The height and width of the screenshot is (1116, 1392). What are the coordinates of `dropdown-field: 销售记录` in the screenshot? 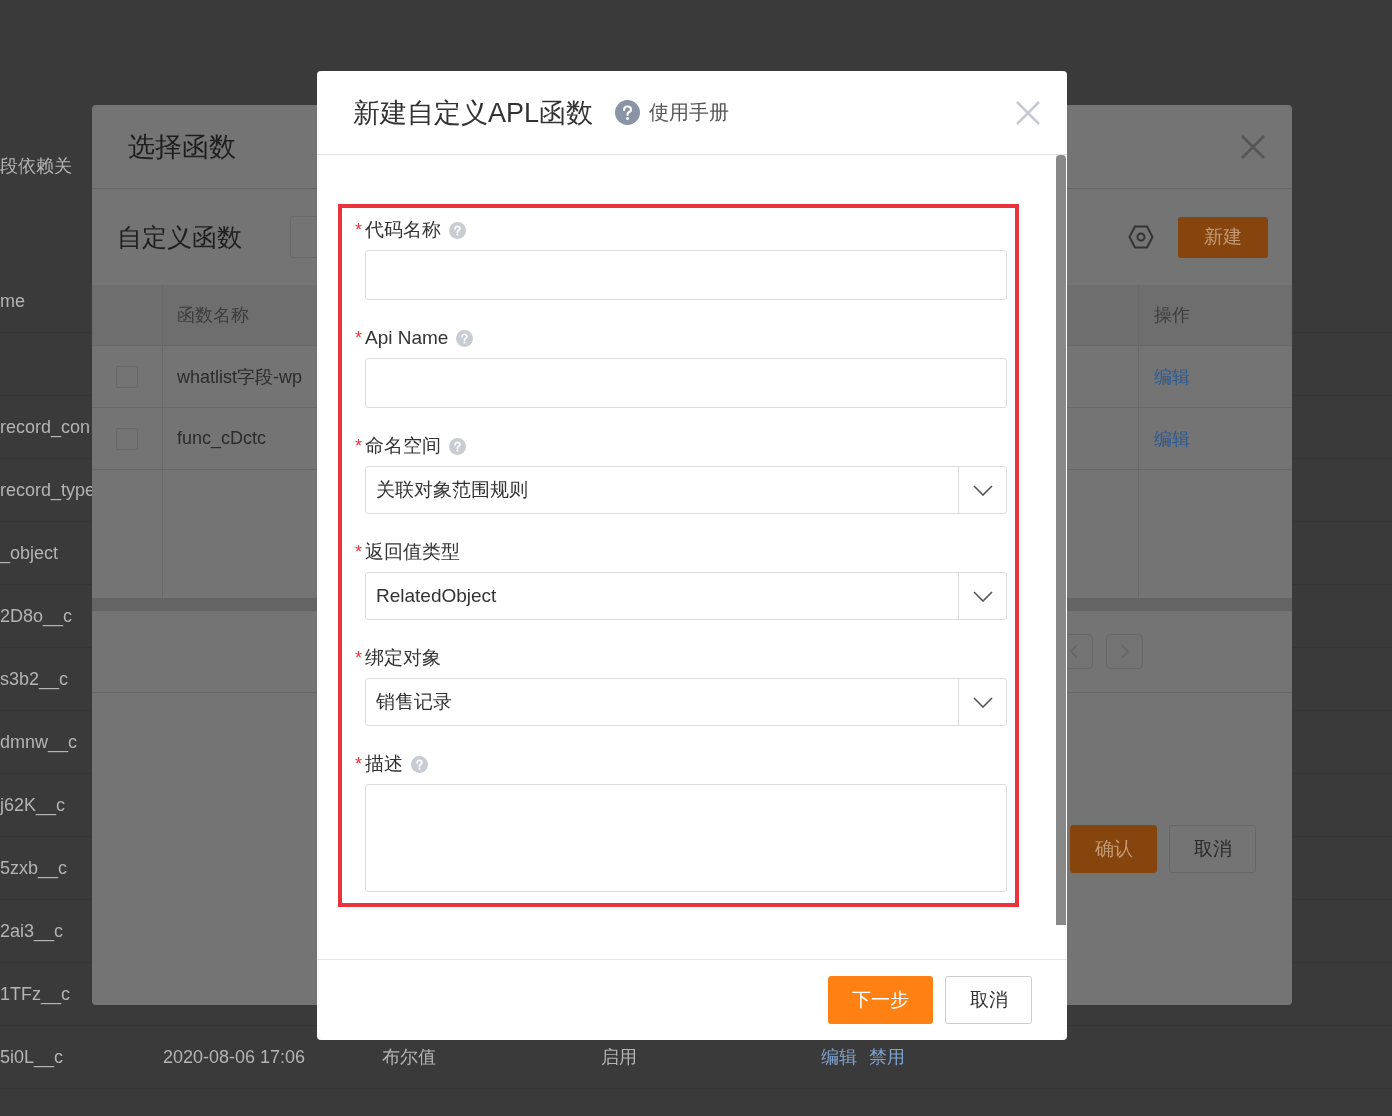 It's located at (686, 702).